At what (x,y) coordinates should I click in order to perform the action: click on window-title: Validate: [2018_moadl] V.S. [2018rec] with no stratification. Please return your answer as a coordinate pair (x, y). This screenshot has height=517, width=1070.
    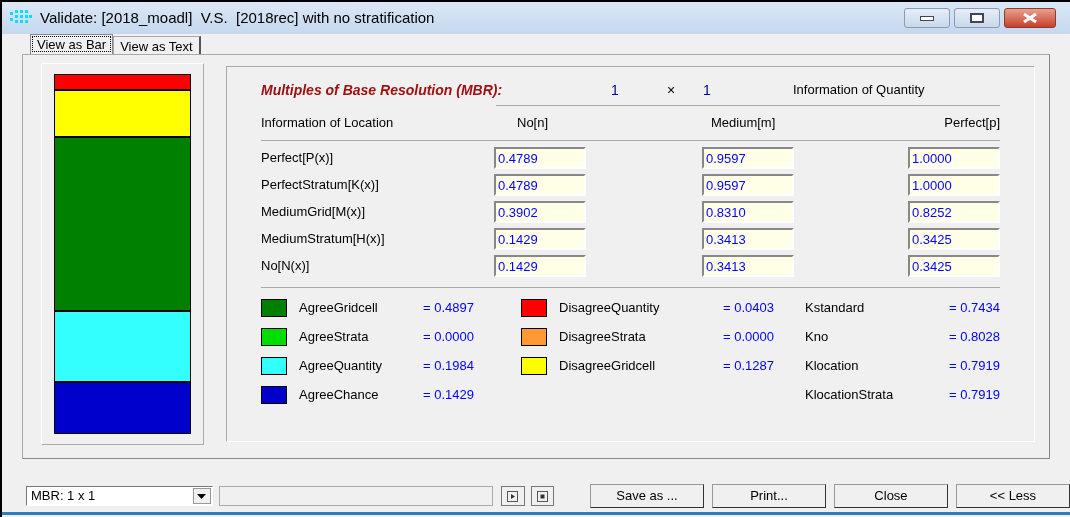
    Looking at the image, I should click on (237, 17).